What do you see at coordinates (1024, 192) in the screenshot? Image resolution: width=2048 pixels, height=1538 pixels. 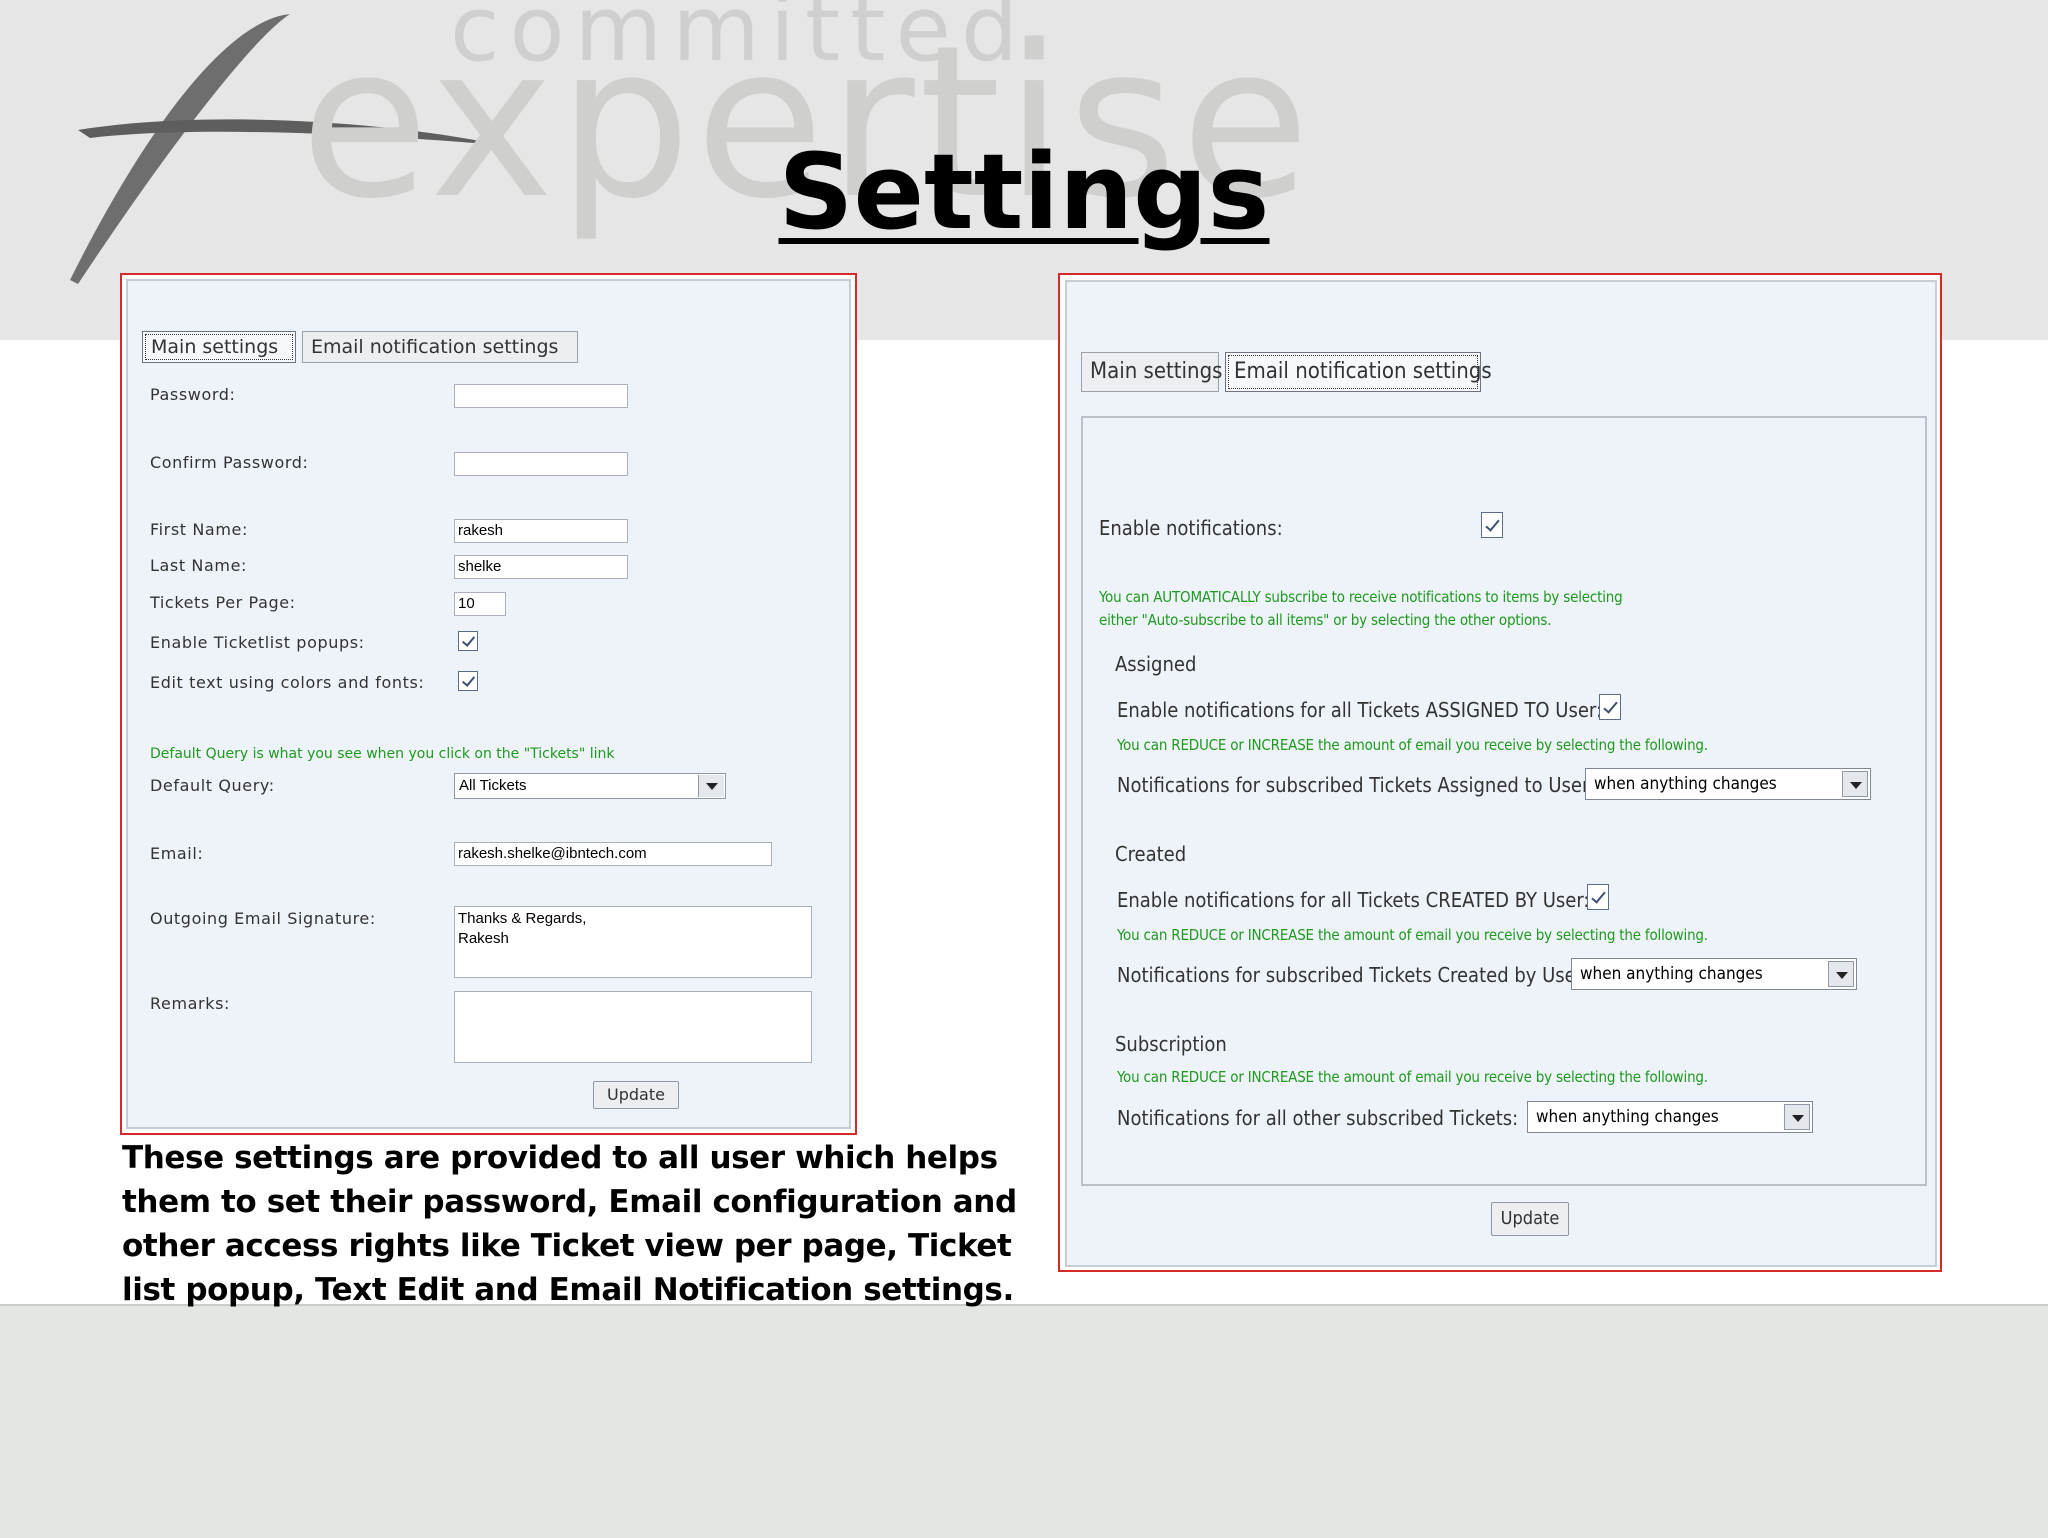 I see `page-title: Settings` at bounding box center [1024, 192].